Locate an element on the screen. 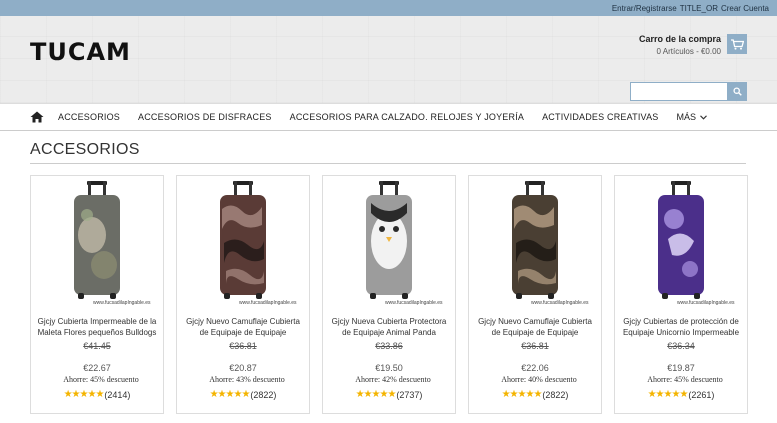 This screenshot has height=423, width=777. nav-more-label: MÁS is located at coordinates (686, 117).